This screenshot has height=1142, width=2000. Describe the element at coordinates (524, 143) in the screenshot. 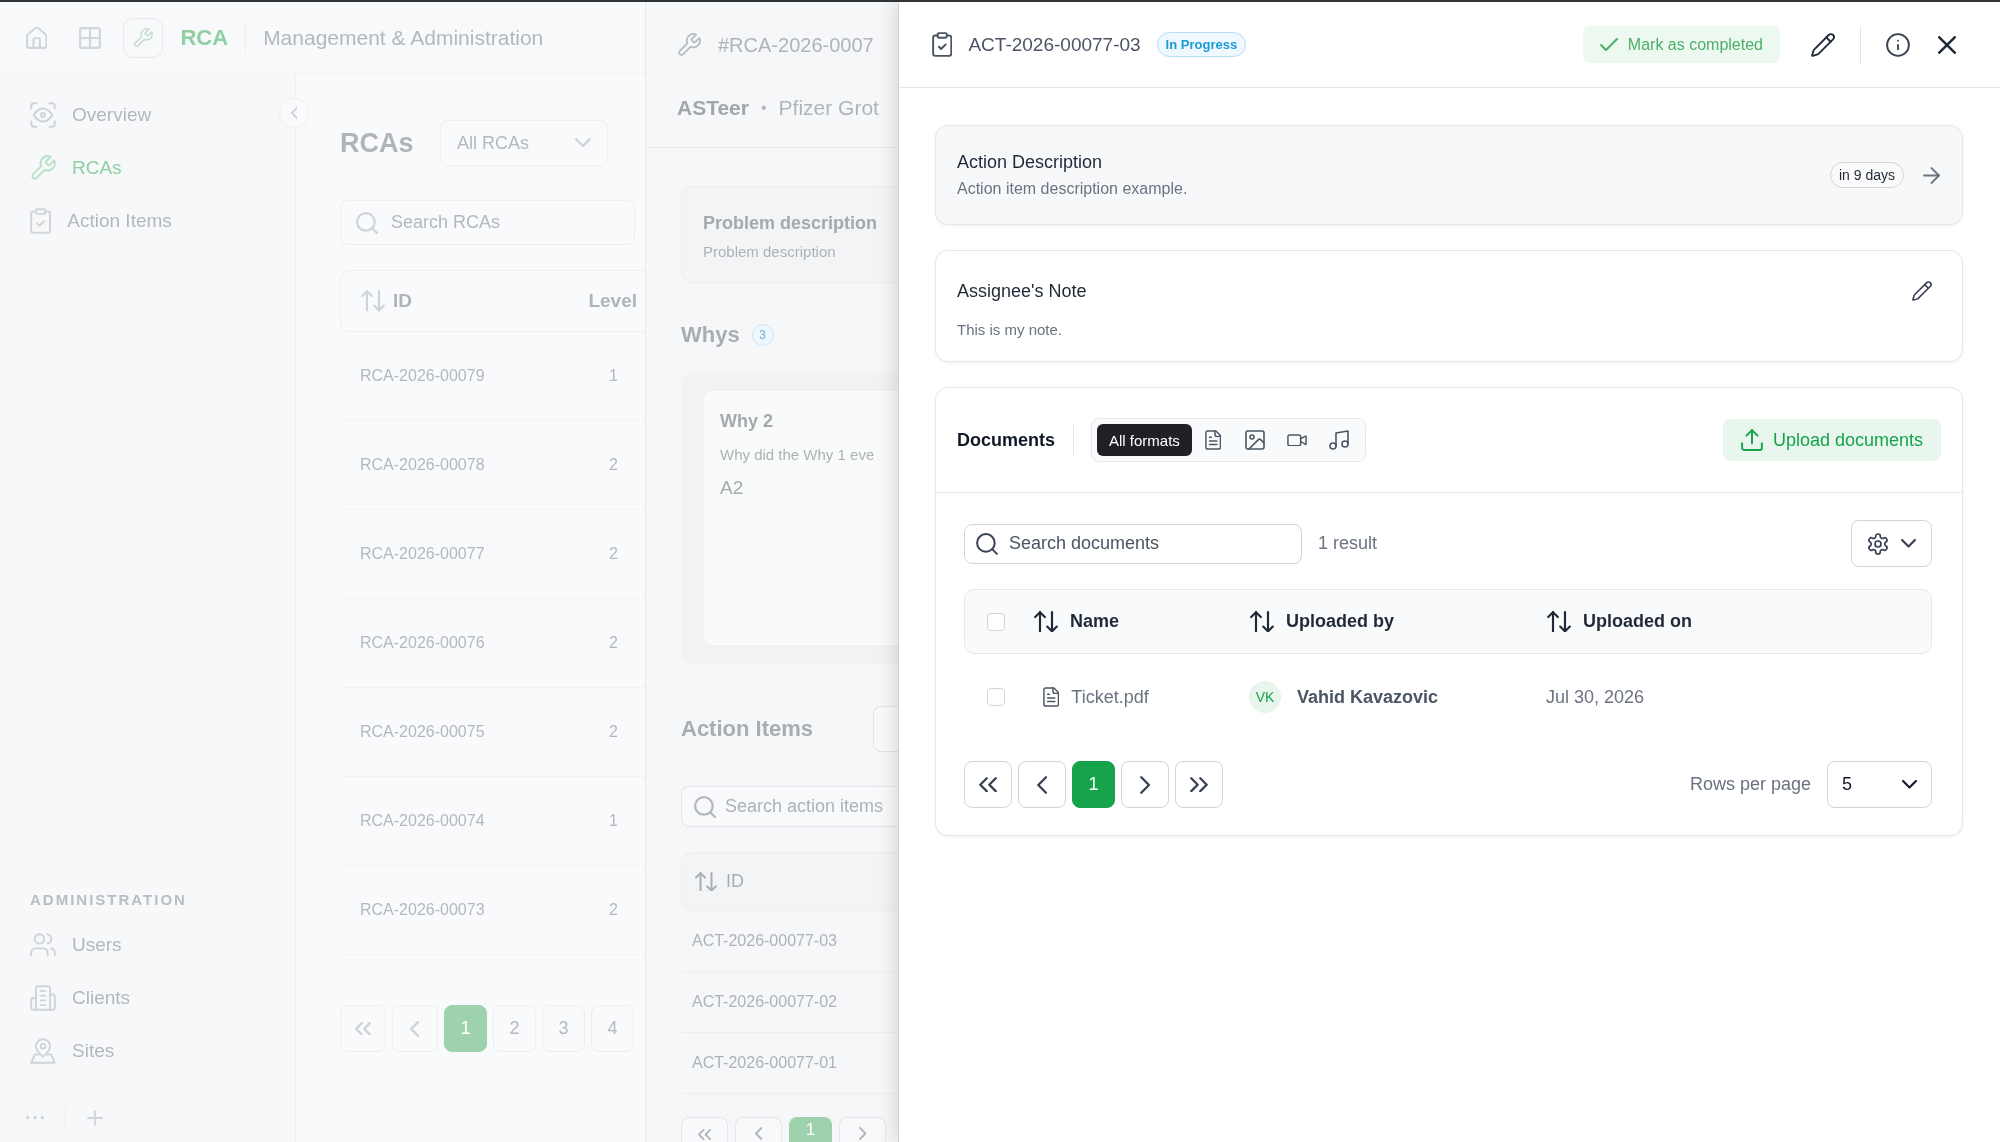

I see `filter-dropdown: All RCAs` at that location.